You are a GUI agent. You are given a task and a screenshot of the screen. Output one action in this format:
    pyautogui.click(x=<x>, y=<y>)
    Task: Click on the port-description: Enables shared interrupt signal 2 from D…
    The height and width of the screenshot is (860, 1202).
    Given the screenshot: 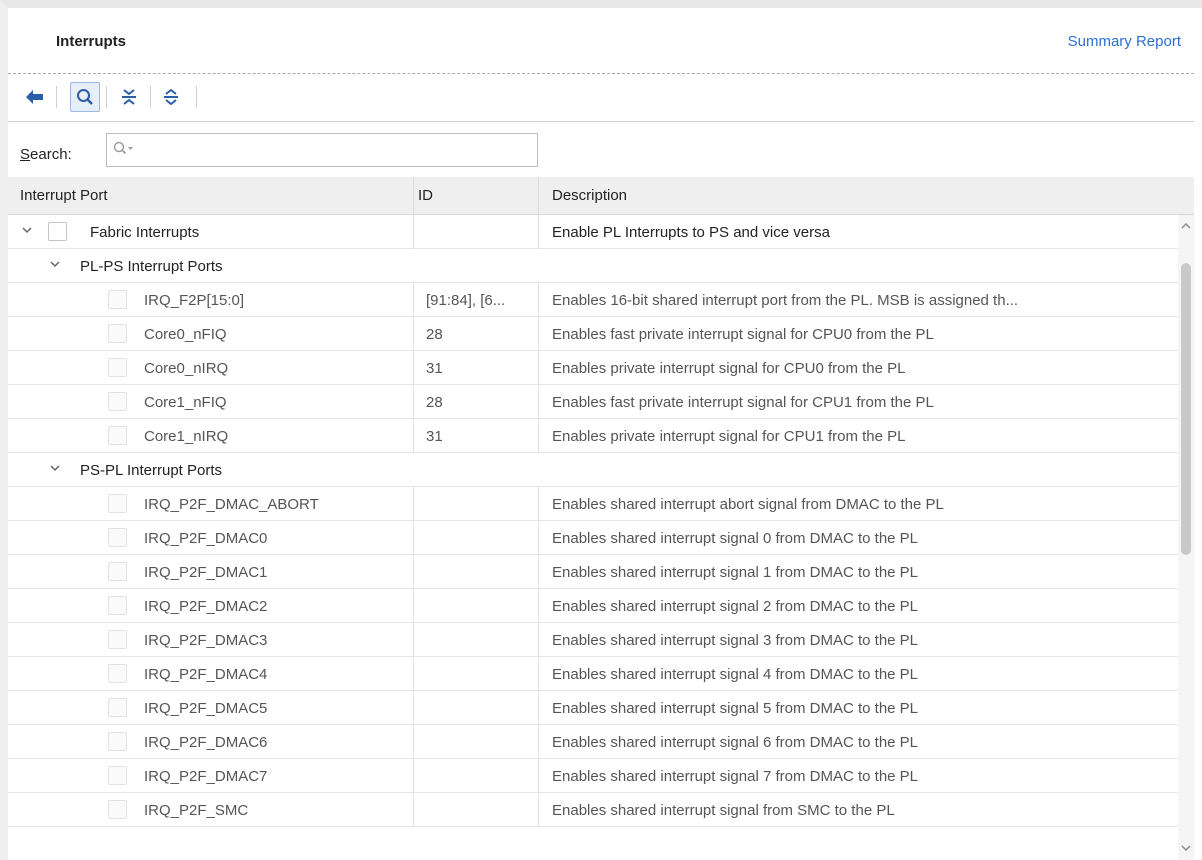 What is the action you would take?
    pyautogui.click(x=735, y=606)
    